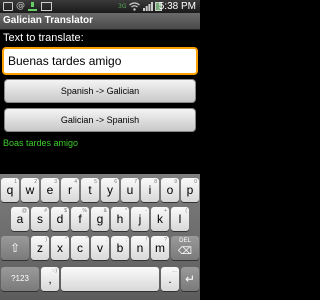 This screenshot has width=320, height=300. What do you see at coordinates (134, 6) in the screenshot?
I see `wifi-icon` at bounding box center [134, 6].